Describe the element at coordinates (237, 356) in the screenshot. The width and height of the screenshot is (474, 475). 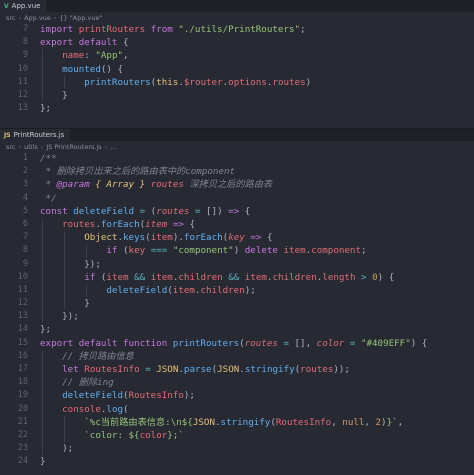
I see `code-line: 16 // 拷贝路由信息` at that location.